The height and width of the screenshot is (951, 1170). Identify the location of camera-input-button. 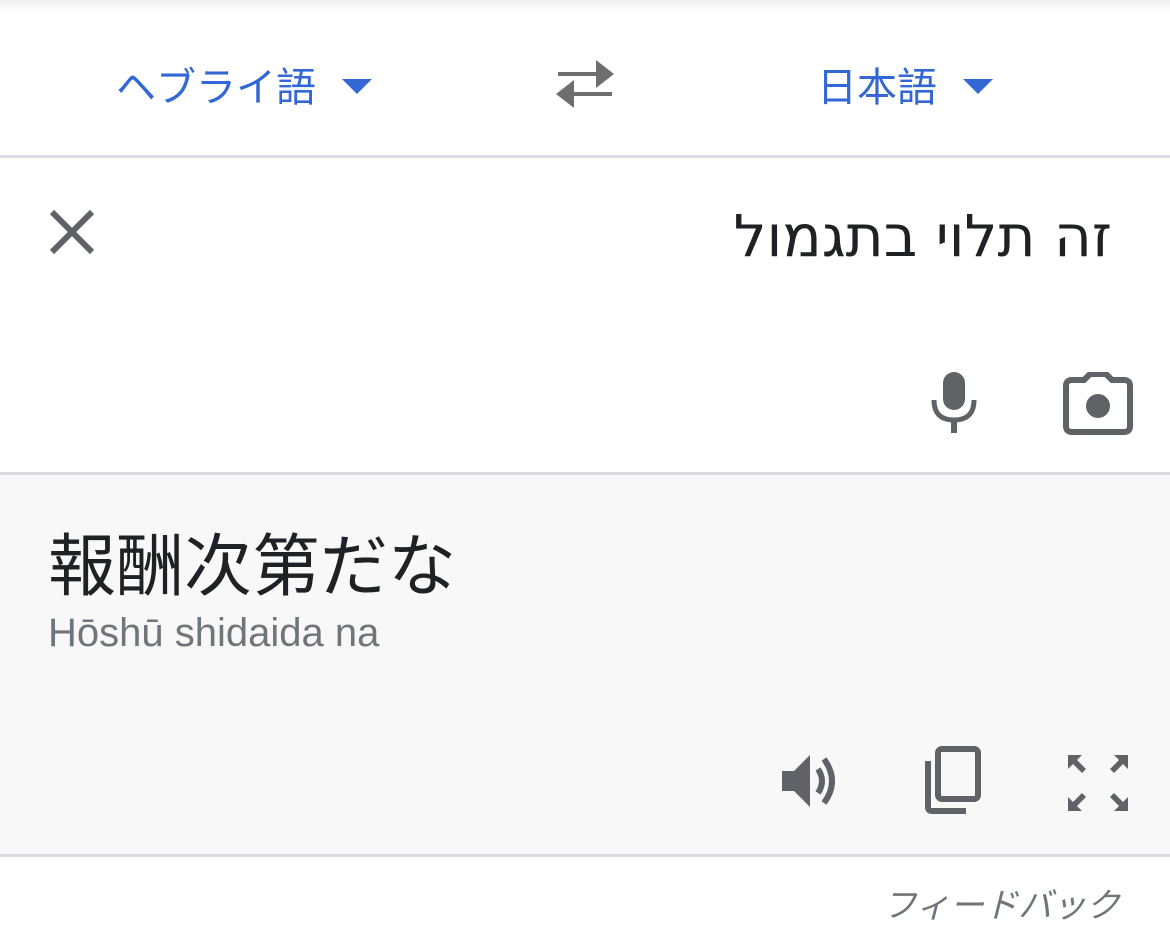
(1098, 403).